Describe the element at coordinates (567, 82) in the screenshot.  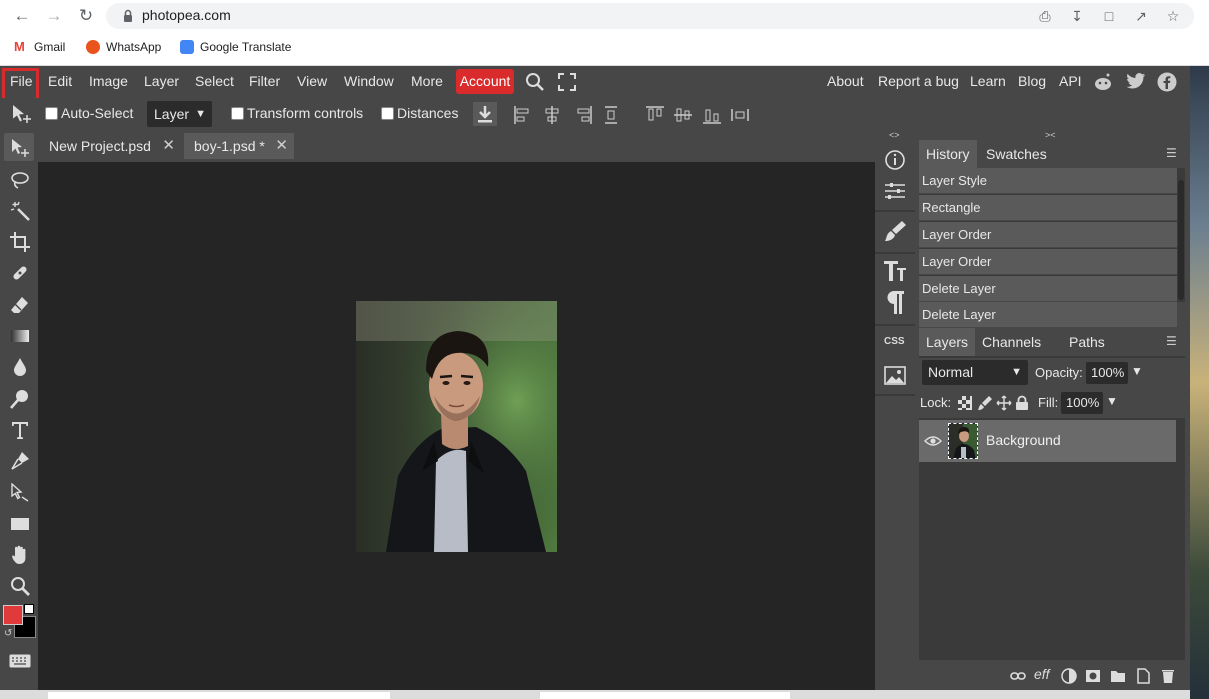
I see `fullscreen-icon` at that location.